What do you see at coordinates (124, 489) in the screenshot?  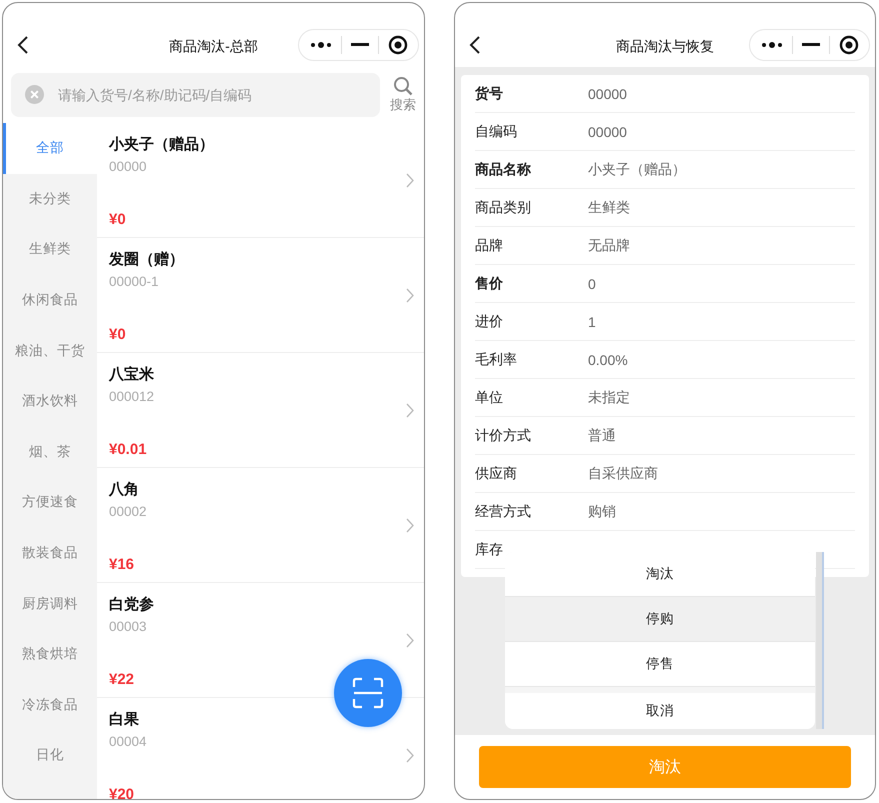 I see `product-name: 八角` at bounding box center [124, 489].